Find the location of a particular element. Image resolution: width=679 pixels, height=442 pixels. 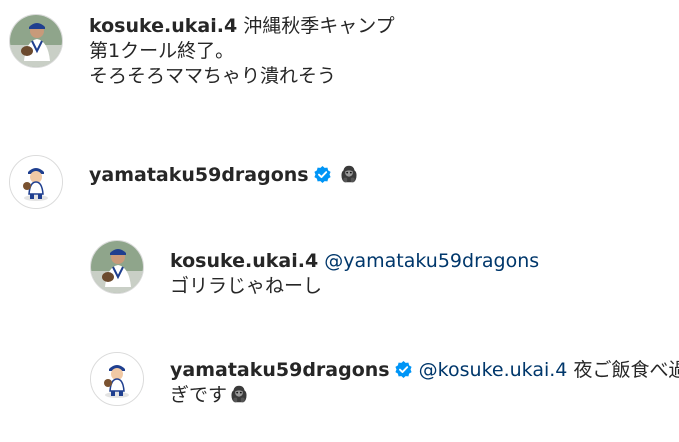

comment-text: ゴリラじゃねーし is located at coordinates (246, 286).